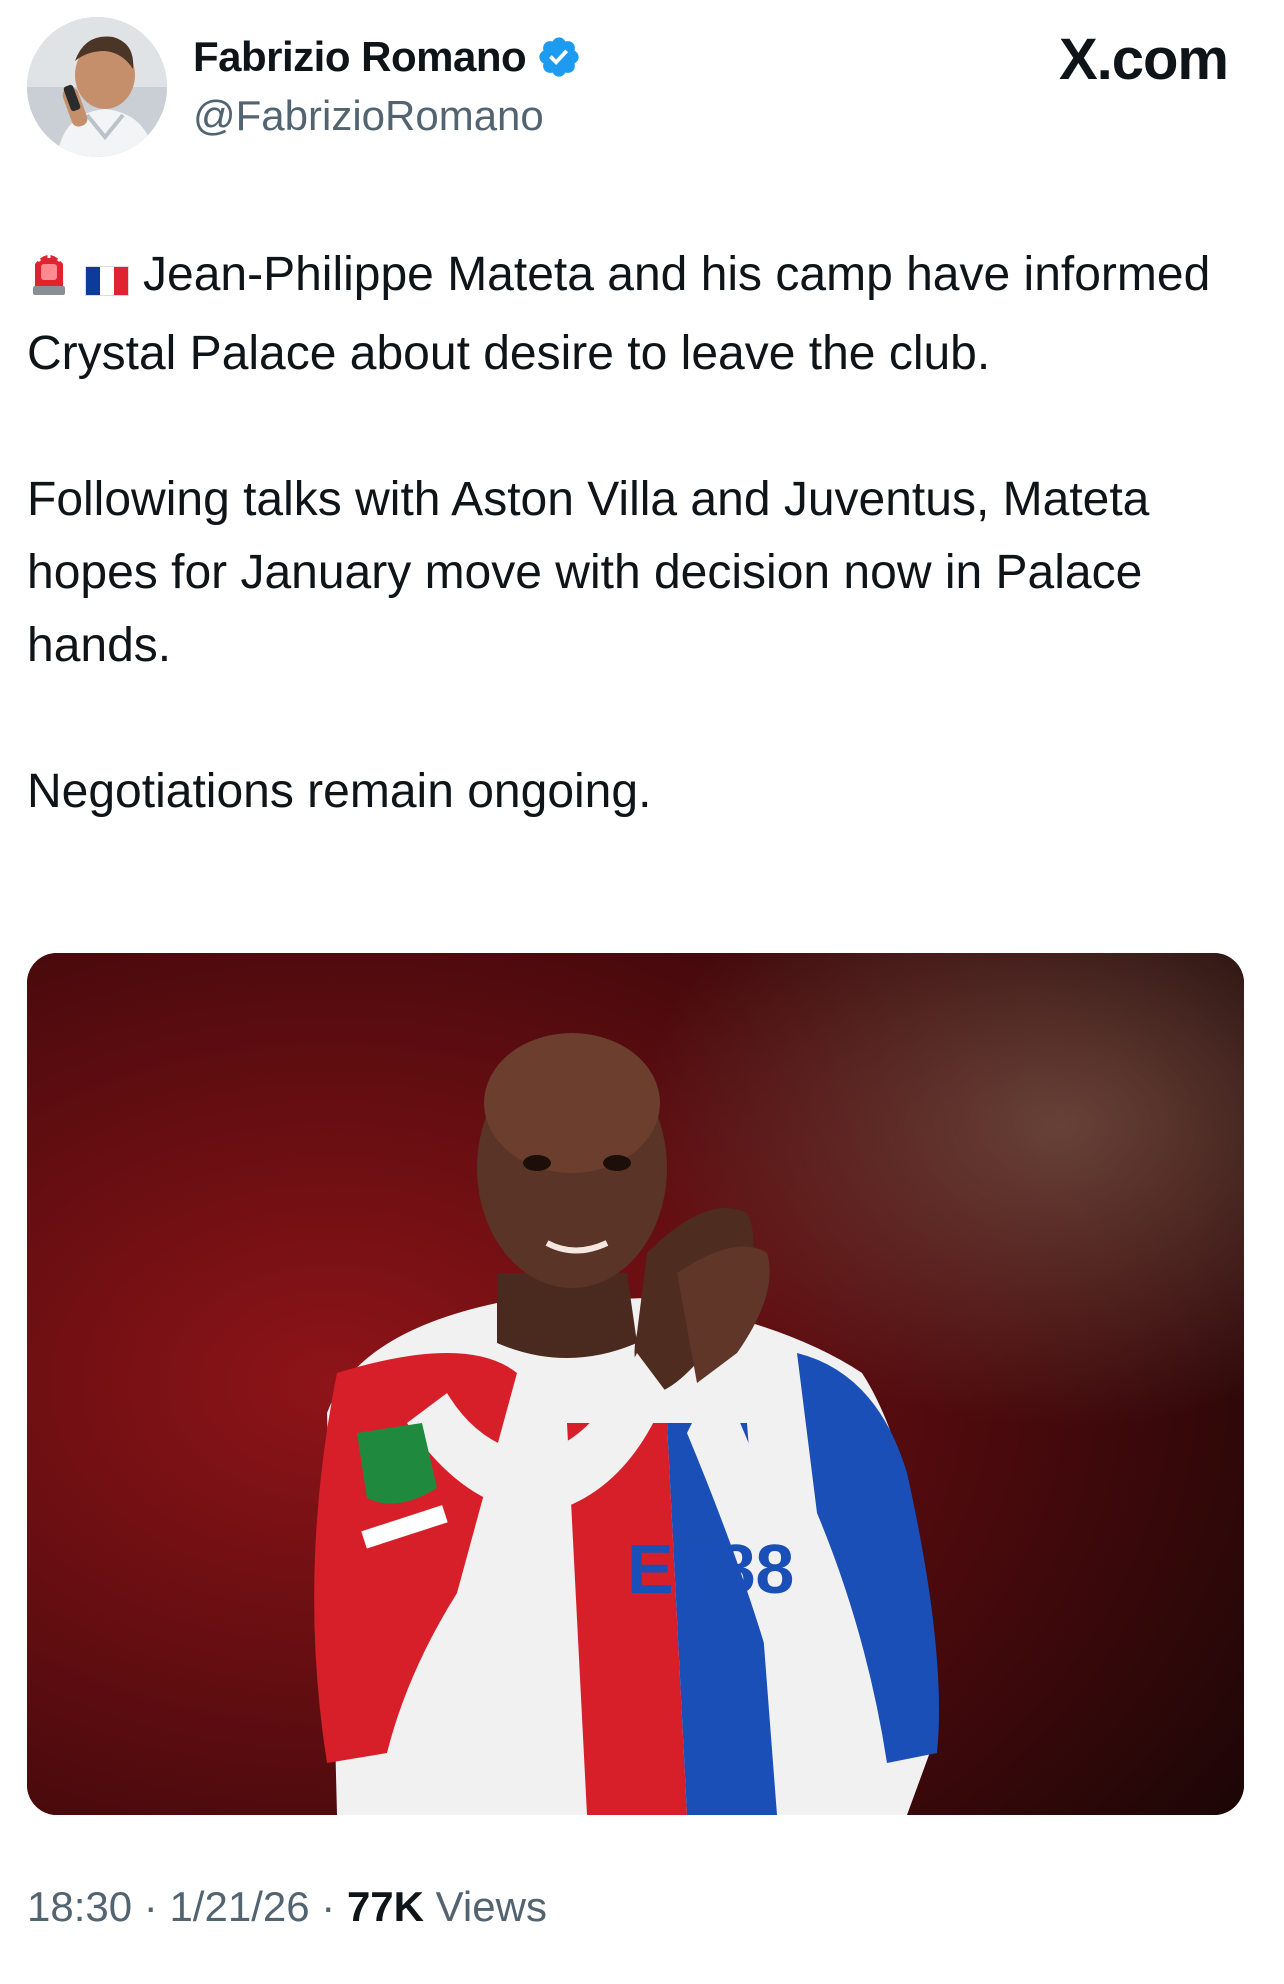 The image size is (1284, 1984). I want to click on avatar, so click(97, 87).